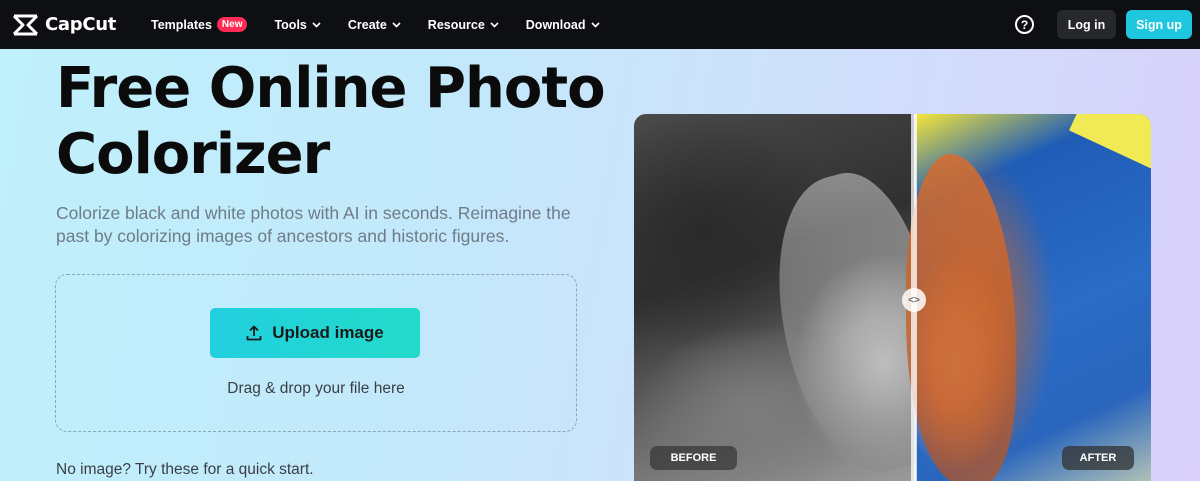  I want to click on nav-item-resource: Resource, so click(463, 25).